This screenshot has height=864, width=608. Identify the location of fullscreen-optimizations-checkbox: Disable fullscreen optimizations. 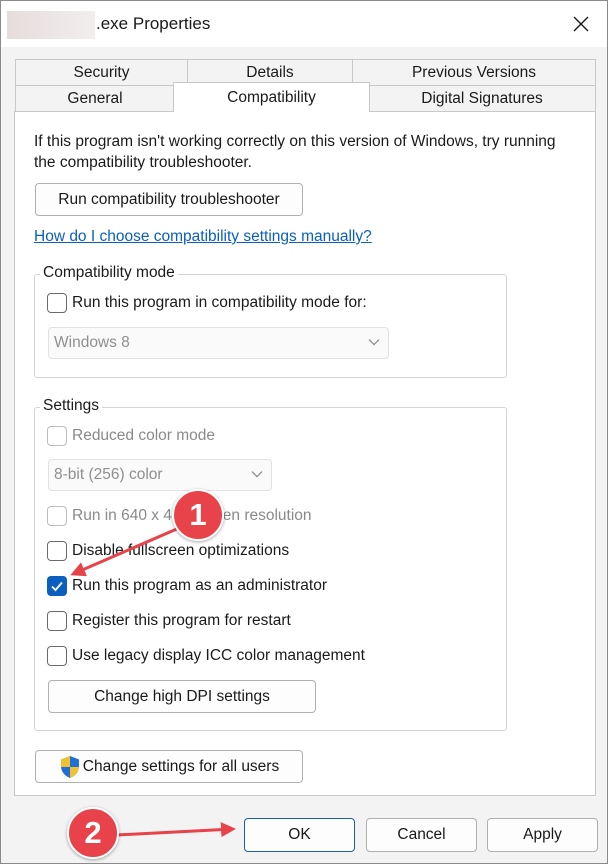
(168, 551).